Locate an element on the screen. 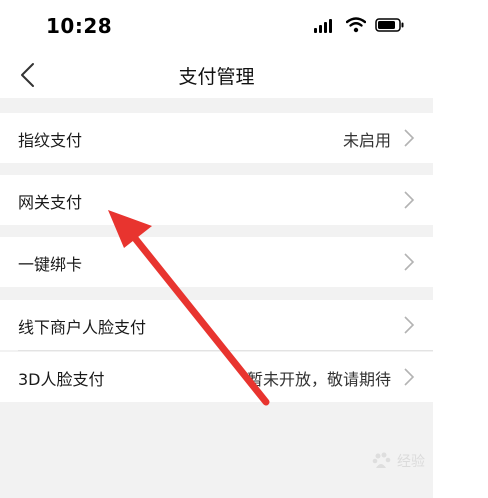 Image resolution: width=488 pixels, height=498 pixels. row-label: 线下商户人脸支付 is located at coordinates (82, 327).